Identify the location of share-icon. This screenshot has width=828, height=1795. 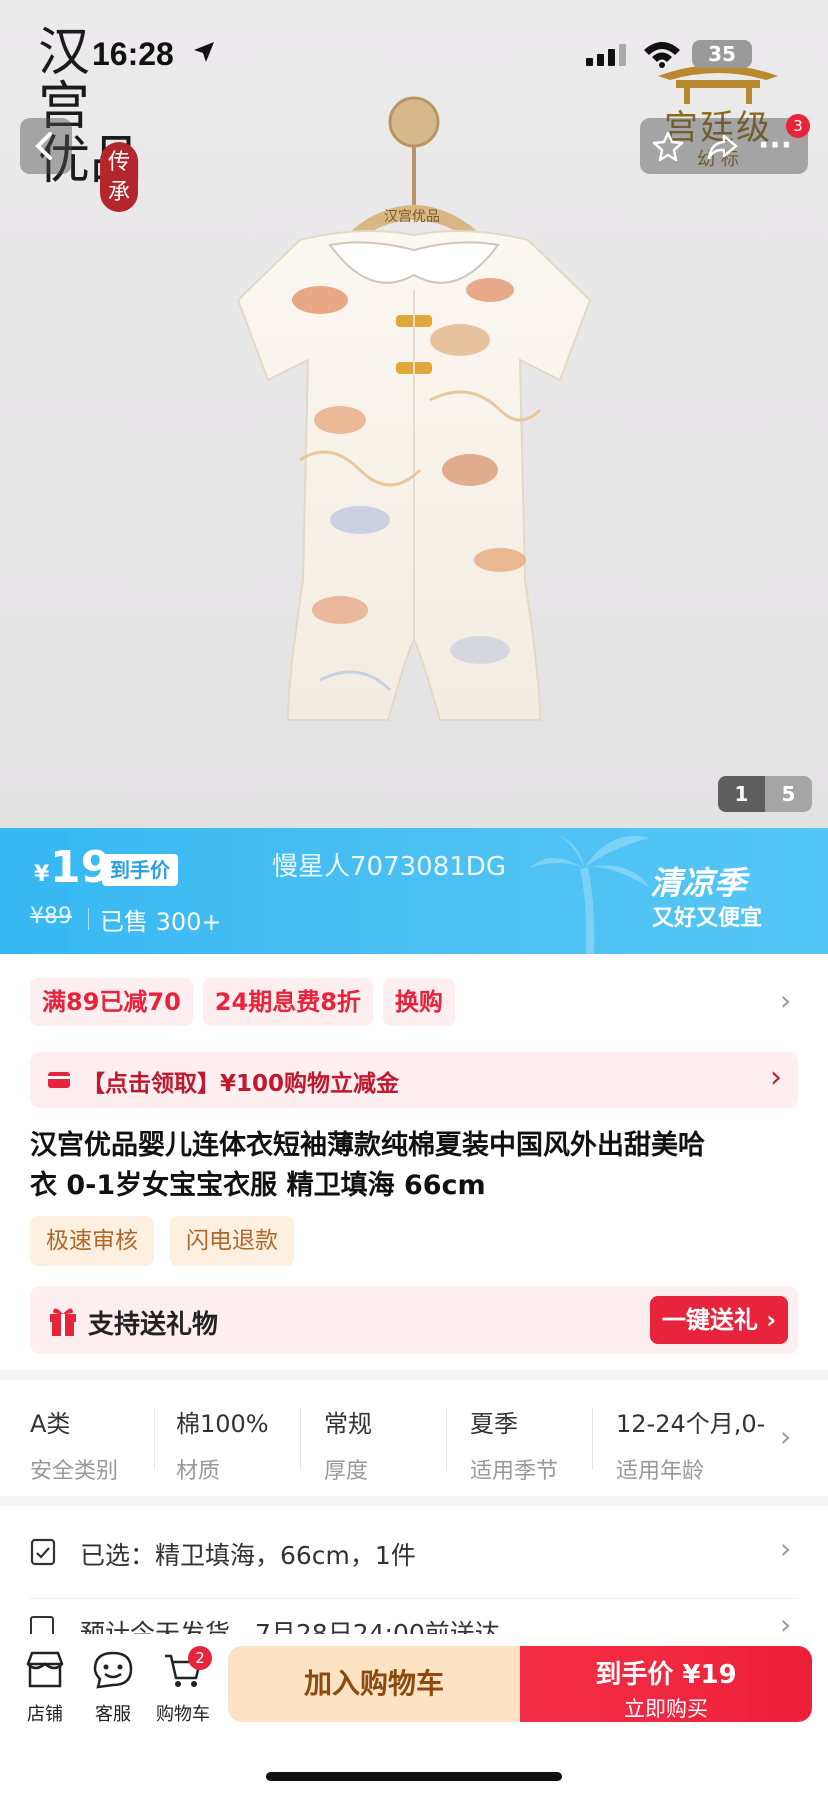
(722, 148).